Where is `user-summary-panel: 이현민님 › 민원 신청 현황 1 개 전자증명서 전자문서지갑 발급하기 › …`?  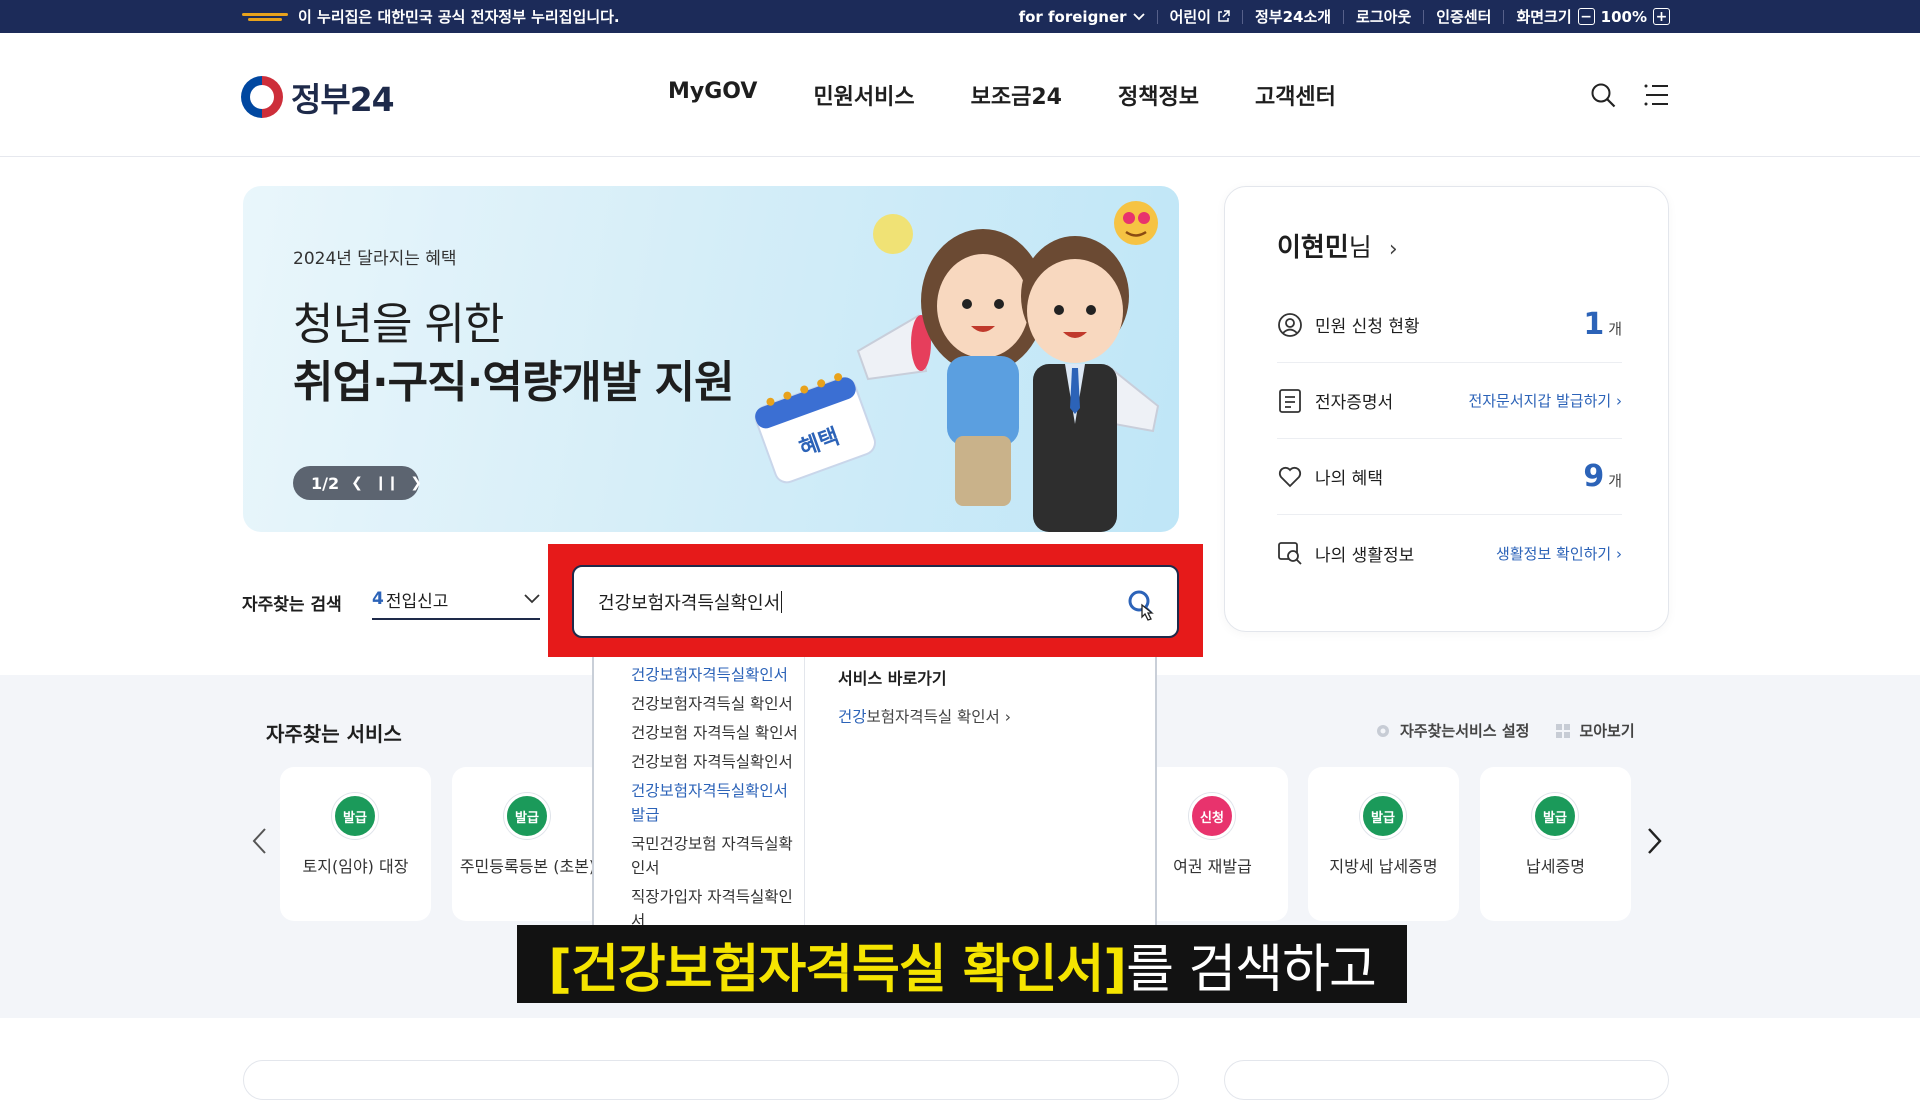 user-summary-panel: 이현민님 › 민원 신청 현황 1 개 전자증명서 전자문서지갑 발급하기 › … is located at coordinates (1446, 409).